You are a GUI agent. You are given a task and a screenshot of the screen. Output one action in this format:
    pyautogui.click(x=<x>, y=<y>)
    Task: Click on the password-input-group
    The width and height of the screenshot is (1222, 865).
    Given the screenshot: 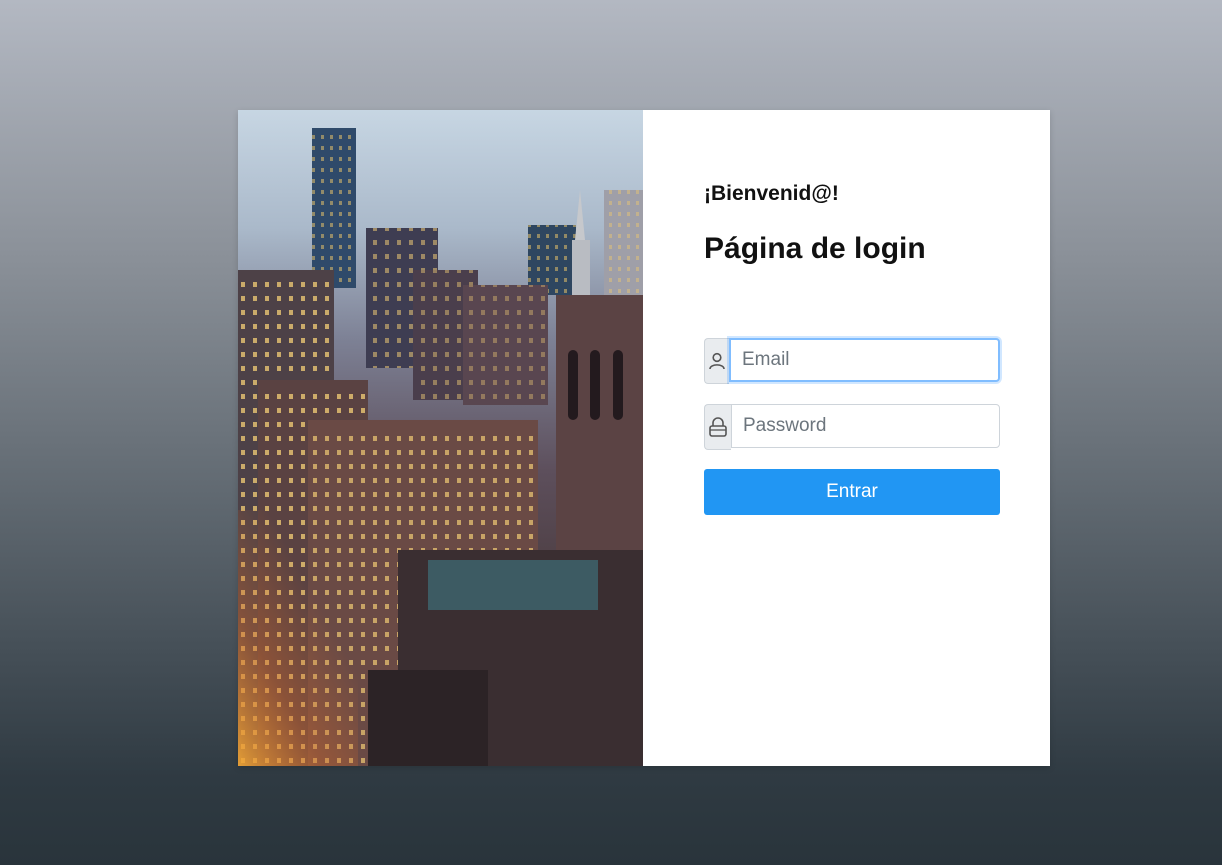 What is the action you would take?
    pyautogui.click(x=852, y=427)
    